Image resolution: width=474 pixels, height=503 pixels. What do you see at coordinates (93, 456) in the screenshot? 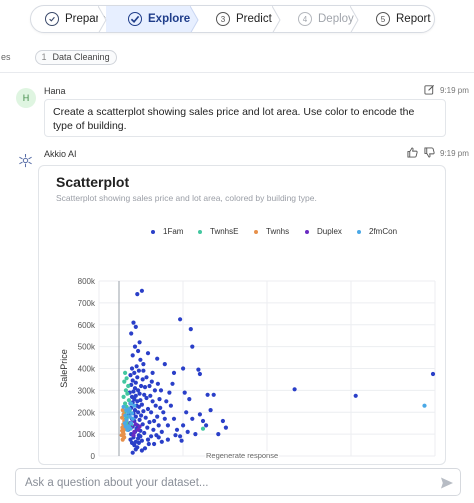
I see `y-tick-label: 0` at bounding box center [93, 456].